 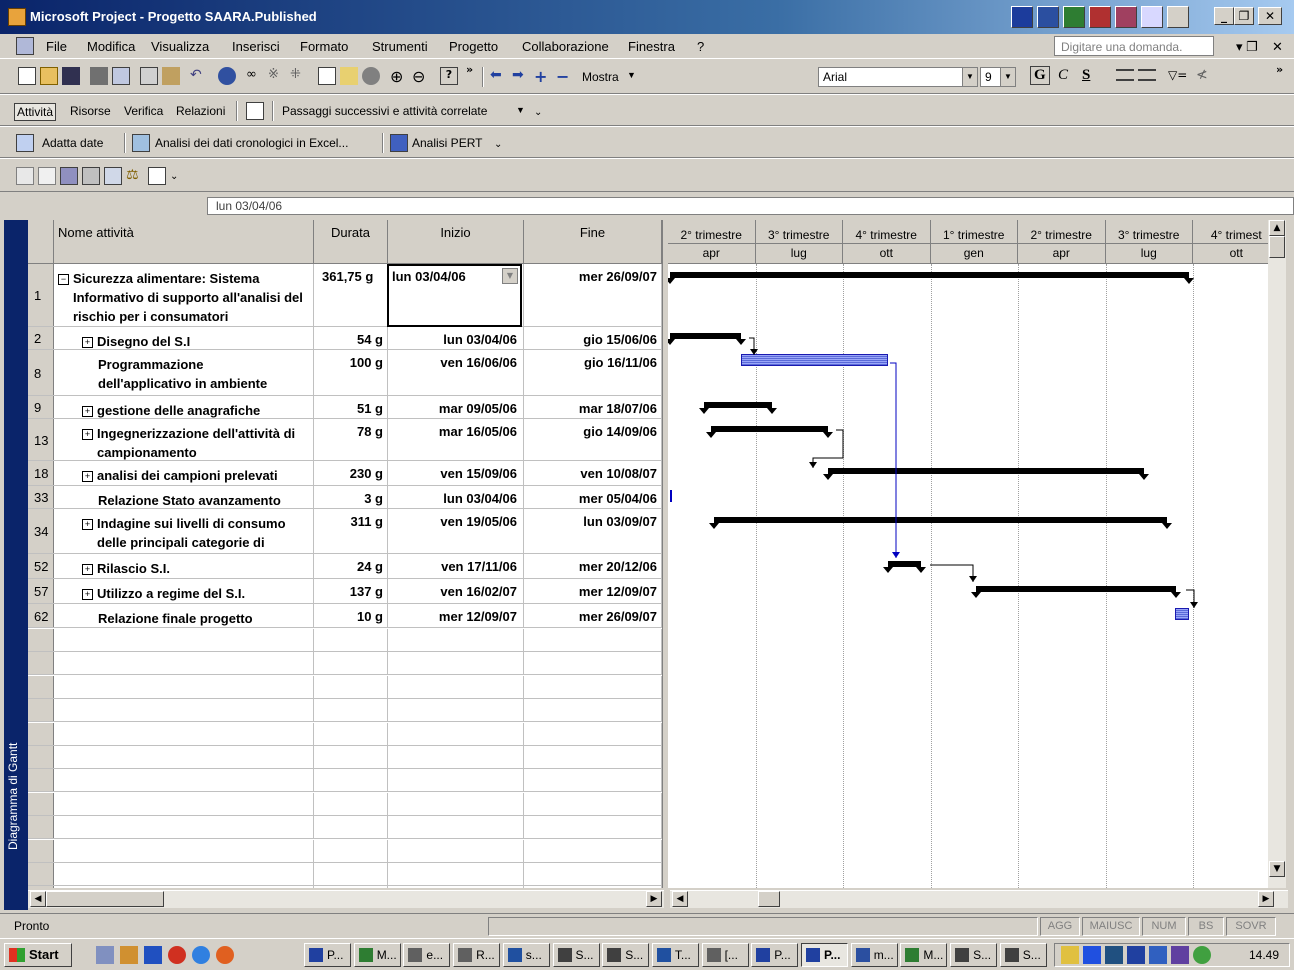 I want to click on print-preview-icon, so click(x=121, y=76).